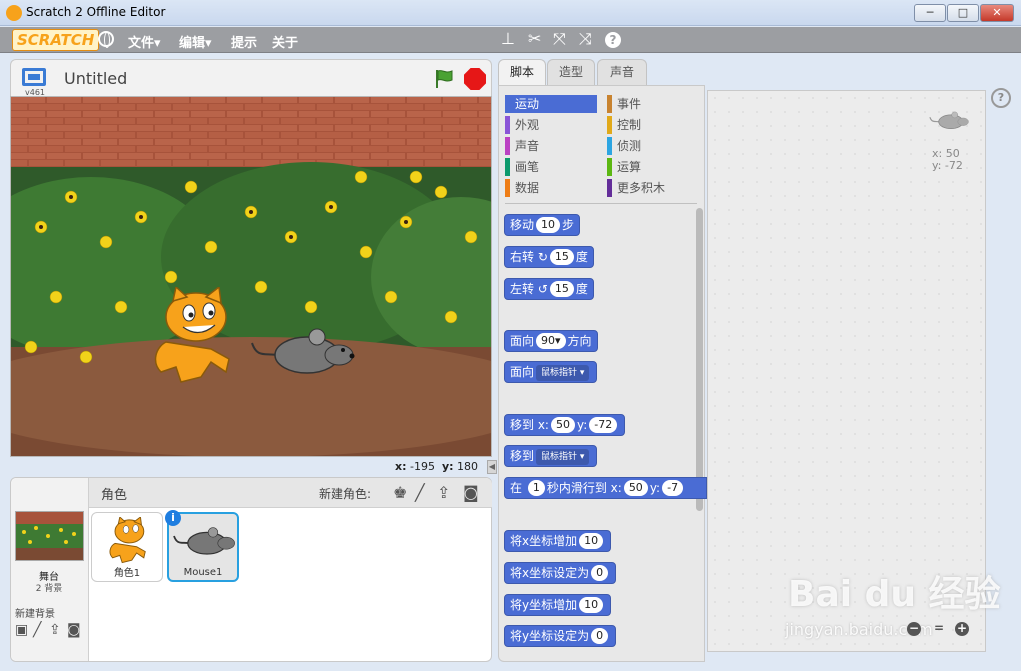 The image size is (1021, 671). Describe the element at coordinates (585, 39) in the screenshot. I see `shrink-icon: ⤨` at that location.